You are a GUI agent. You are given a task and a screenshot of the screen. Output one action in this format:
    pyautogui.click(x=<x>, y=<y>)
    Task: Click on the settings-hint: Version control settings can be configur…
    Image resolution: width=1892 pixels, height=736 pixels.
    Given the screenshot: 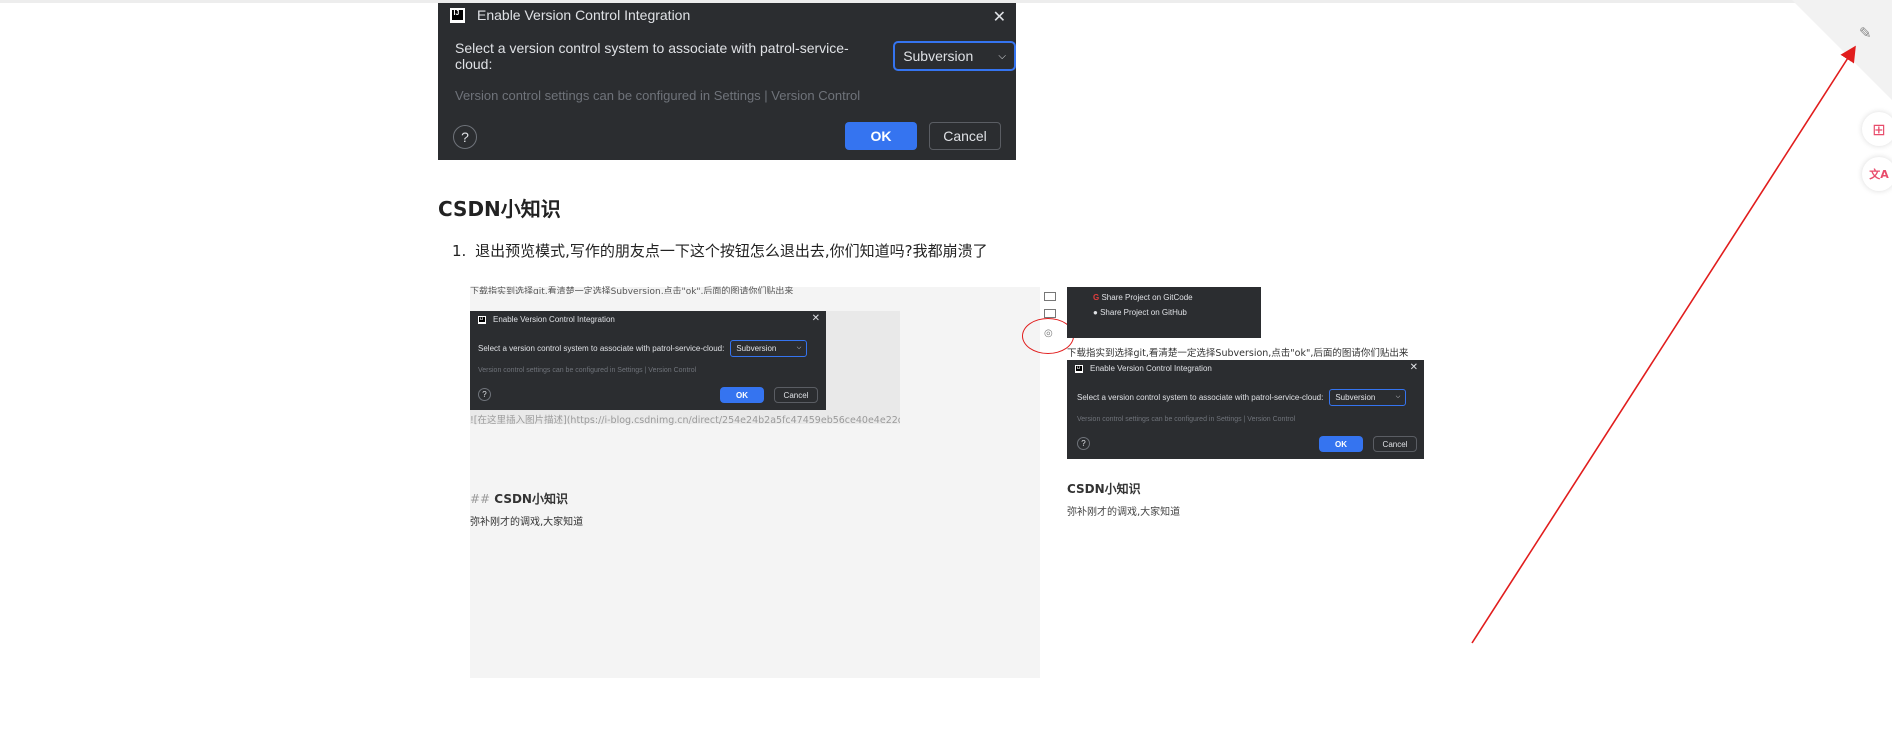 What is the action you would take?
    pyautogui.click(x=658, y=95)
    